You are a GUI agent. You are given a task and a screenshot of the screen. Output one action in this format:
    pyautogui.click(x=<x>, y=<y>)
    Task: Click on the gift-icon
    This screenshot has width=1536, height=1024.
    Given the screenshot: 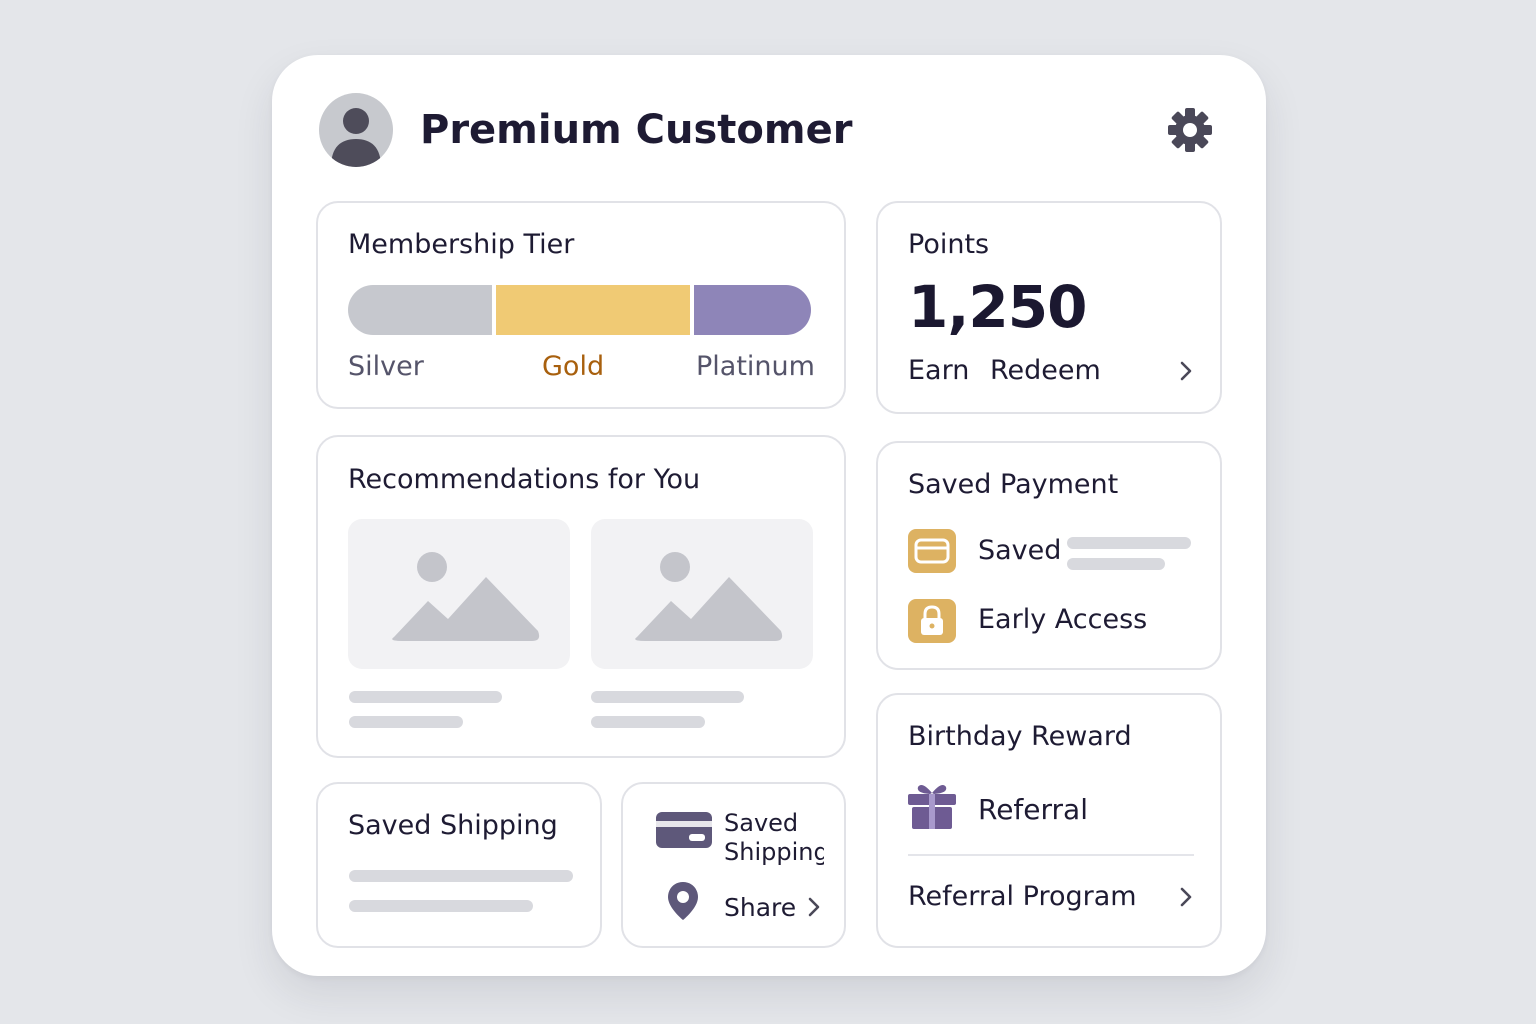 What is the action you would take?
    pyautogui.click(x=932, y=806)
    